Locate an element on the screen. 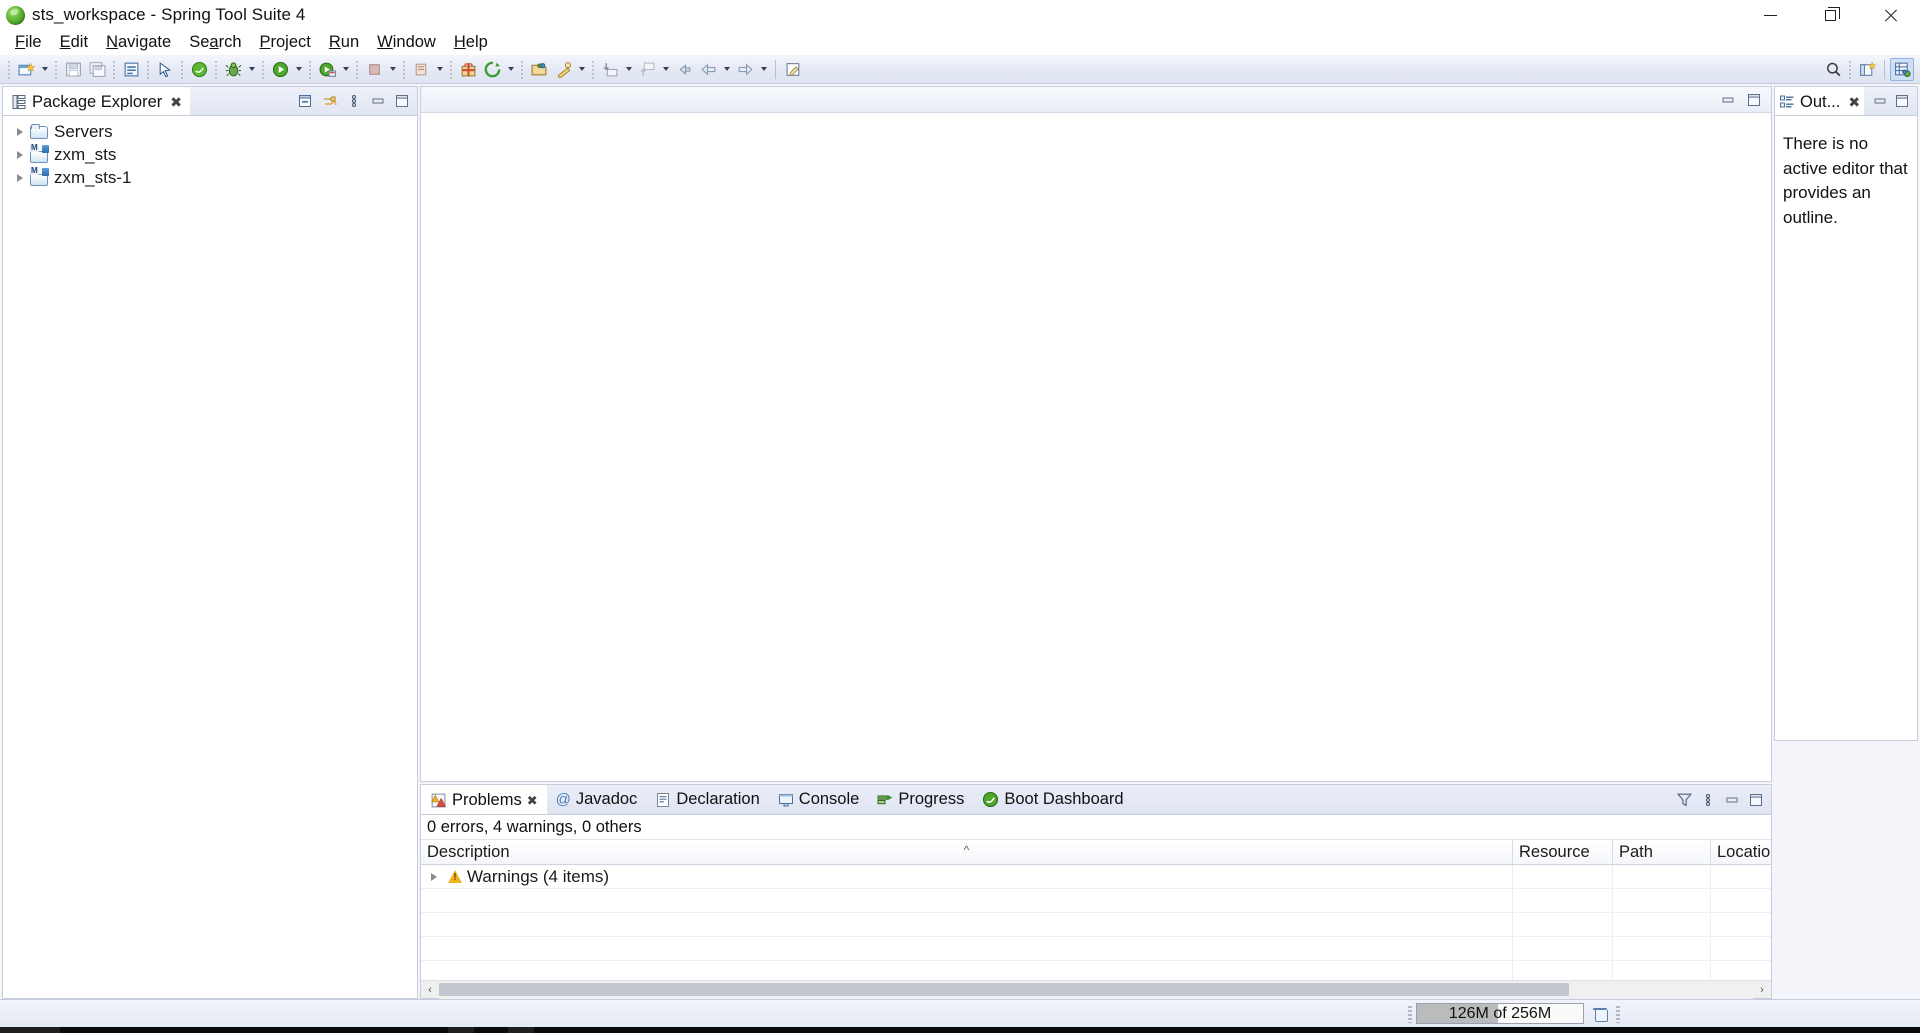 The image size is (1920, 1033). next-annotation-button is located at coordinates (610, 69).